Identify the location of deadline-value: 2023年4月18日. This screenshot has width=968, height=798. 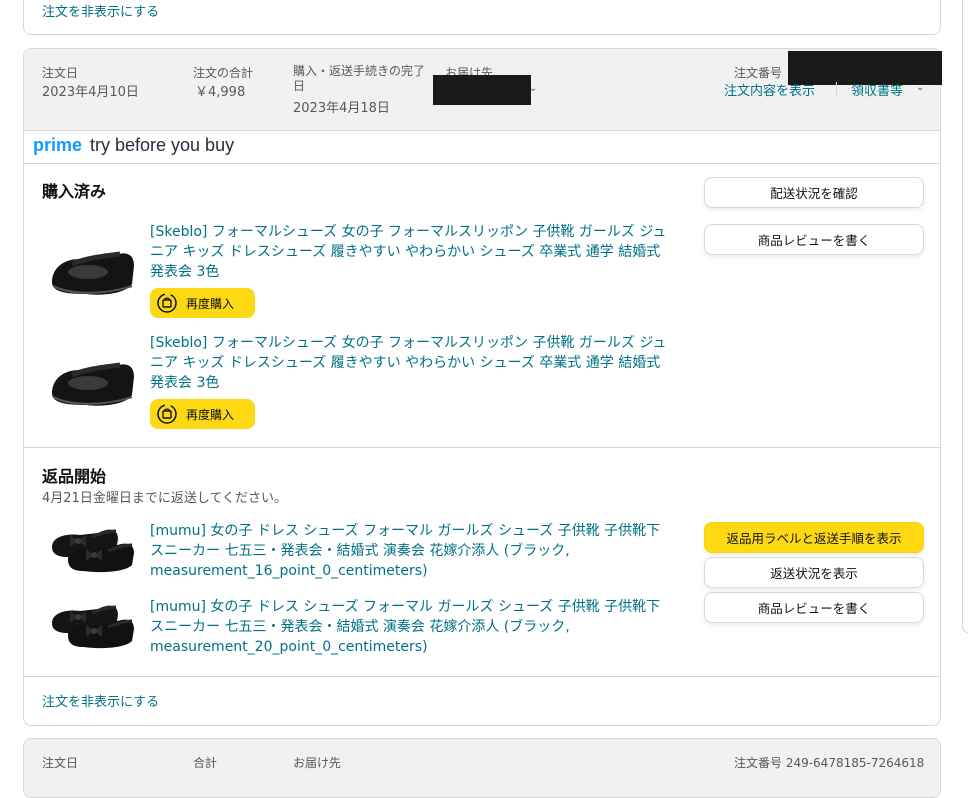
(341, 108).